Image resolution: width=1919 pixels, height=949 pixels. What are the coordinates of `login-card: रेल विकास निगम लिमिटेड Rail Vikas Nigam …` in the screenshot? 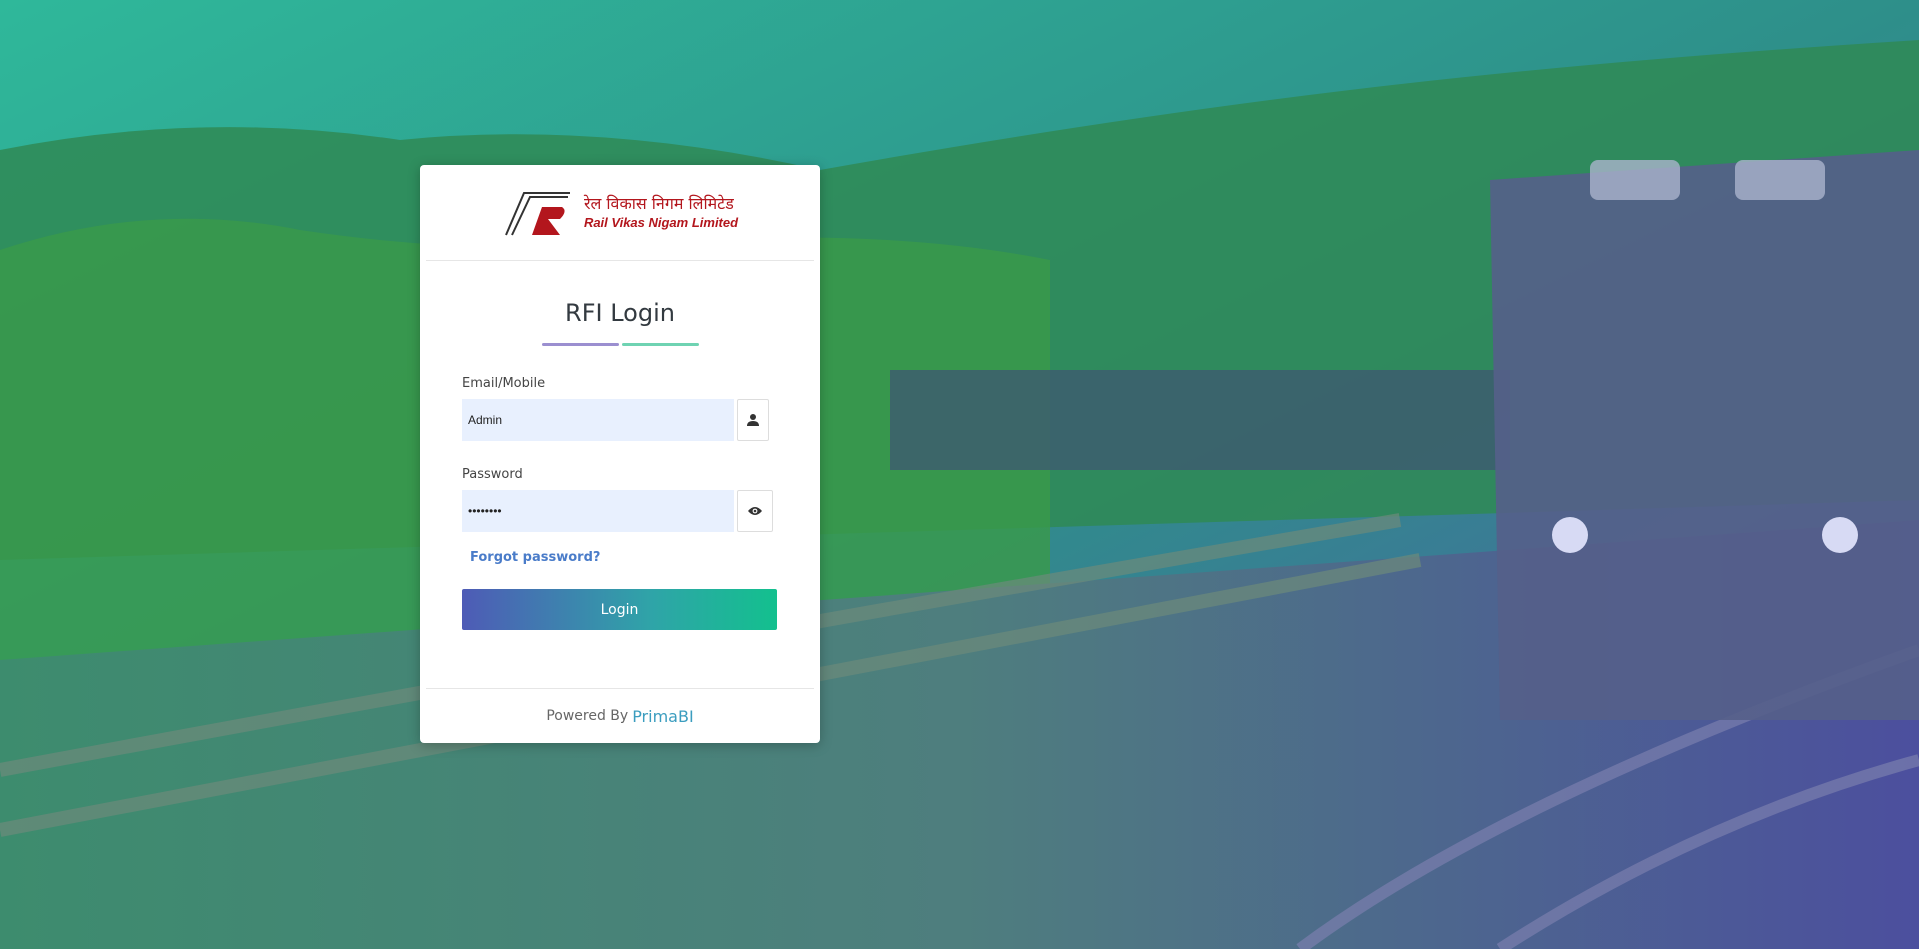 It's located at (620, 454).